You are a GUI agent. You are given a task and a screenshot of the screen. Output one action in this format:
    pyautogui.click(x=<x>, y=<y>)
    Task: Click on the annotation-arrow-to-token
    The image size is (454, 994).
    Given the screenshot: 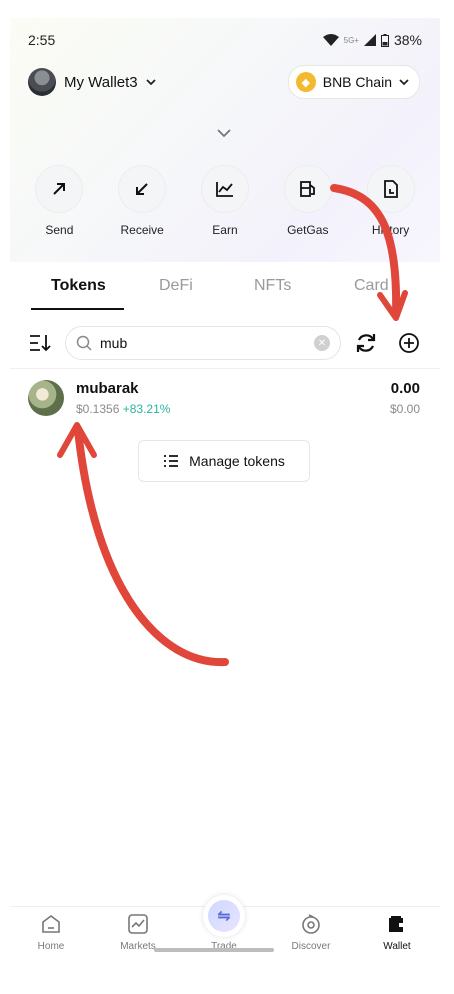 What is the action you would take?
    pyautogui.click(x=151, y=546)
    